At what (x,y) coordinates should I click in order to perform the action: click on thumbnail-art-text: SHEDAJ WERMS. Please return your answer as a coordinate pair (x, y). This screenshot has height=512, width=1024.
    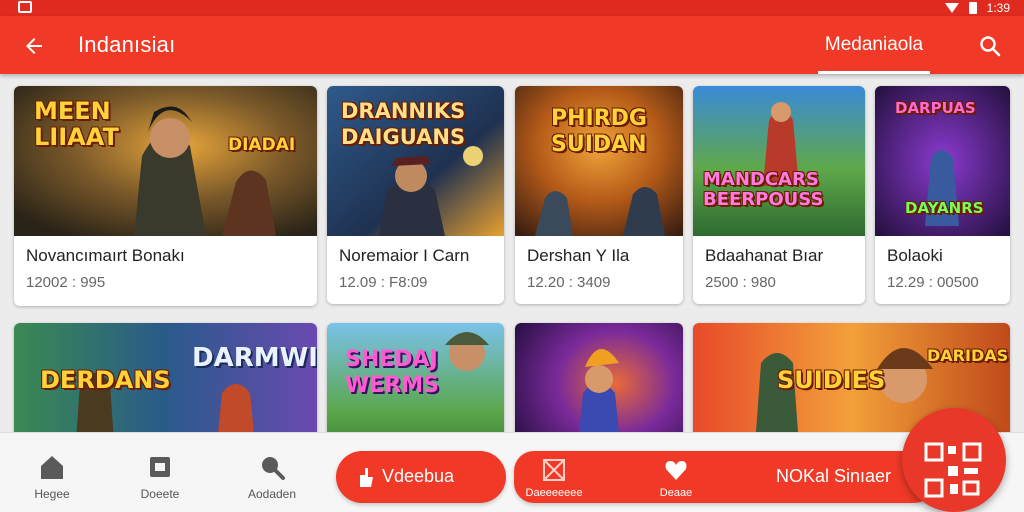
    Looking at the image, I should click on (392, 373).